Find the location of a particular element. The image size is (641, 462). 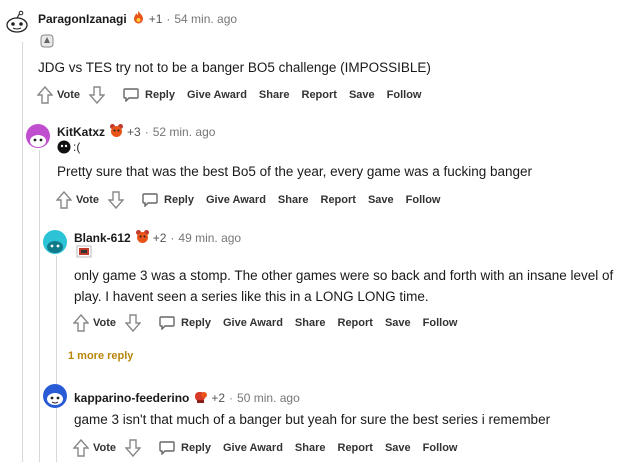

timestamp: 54 min. ago is located at coordinates (205, 19).